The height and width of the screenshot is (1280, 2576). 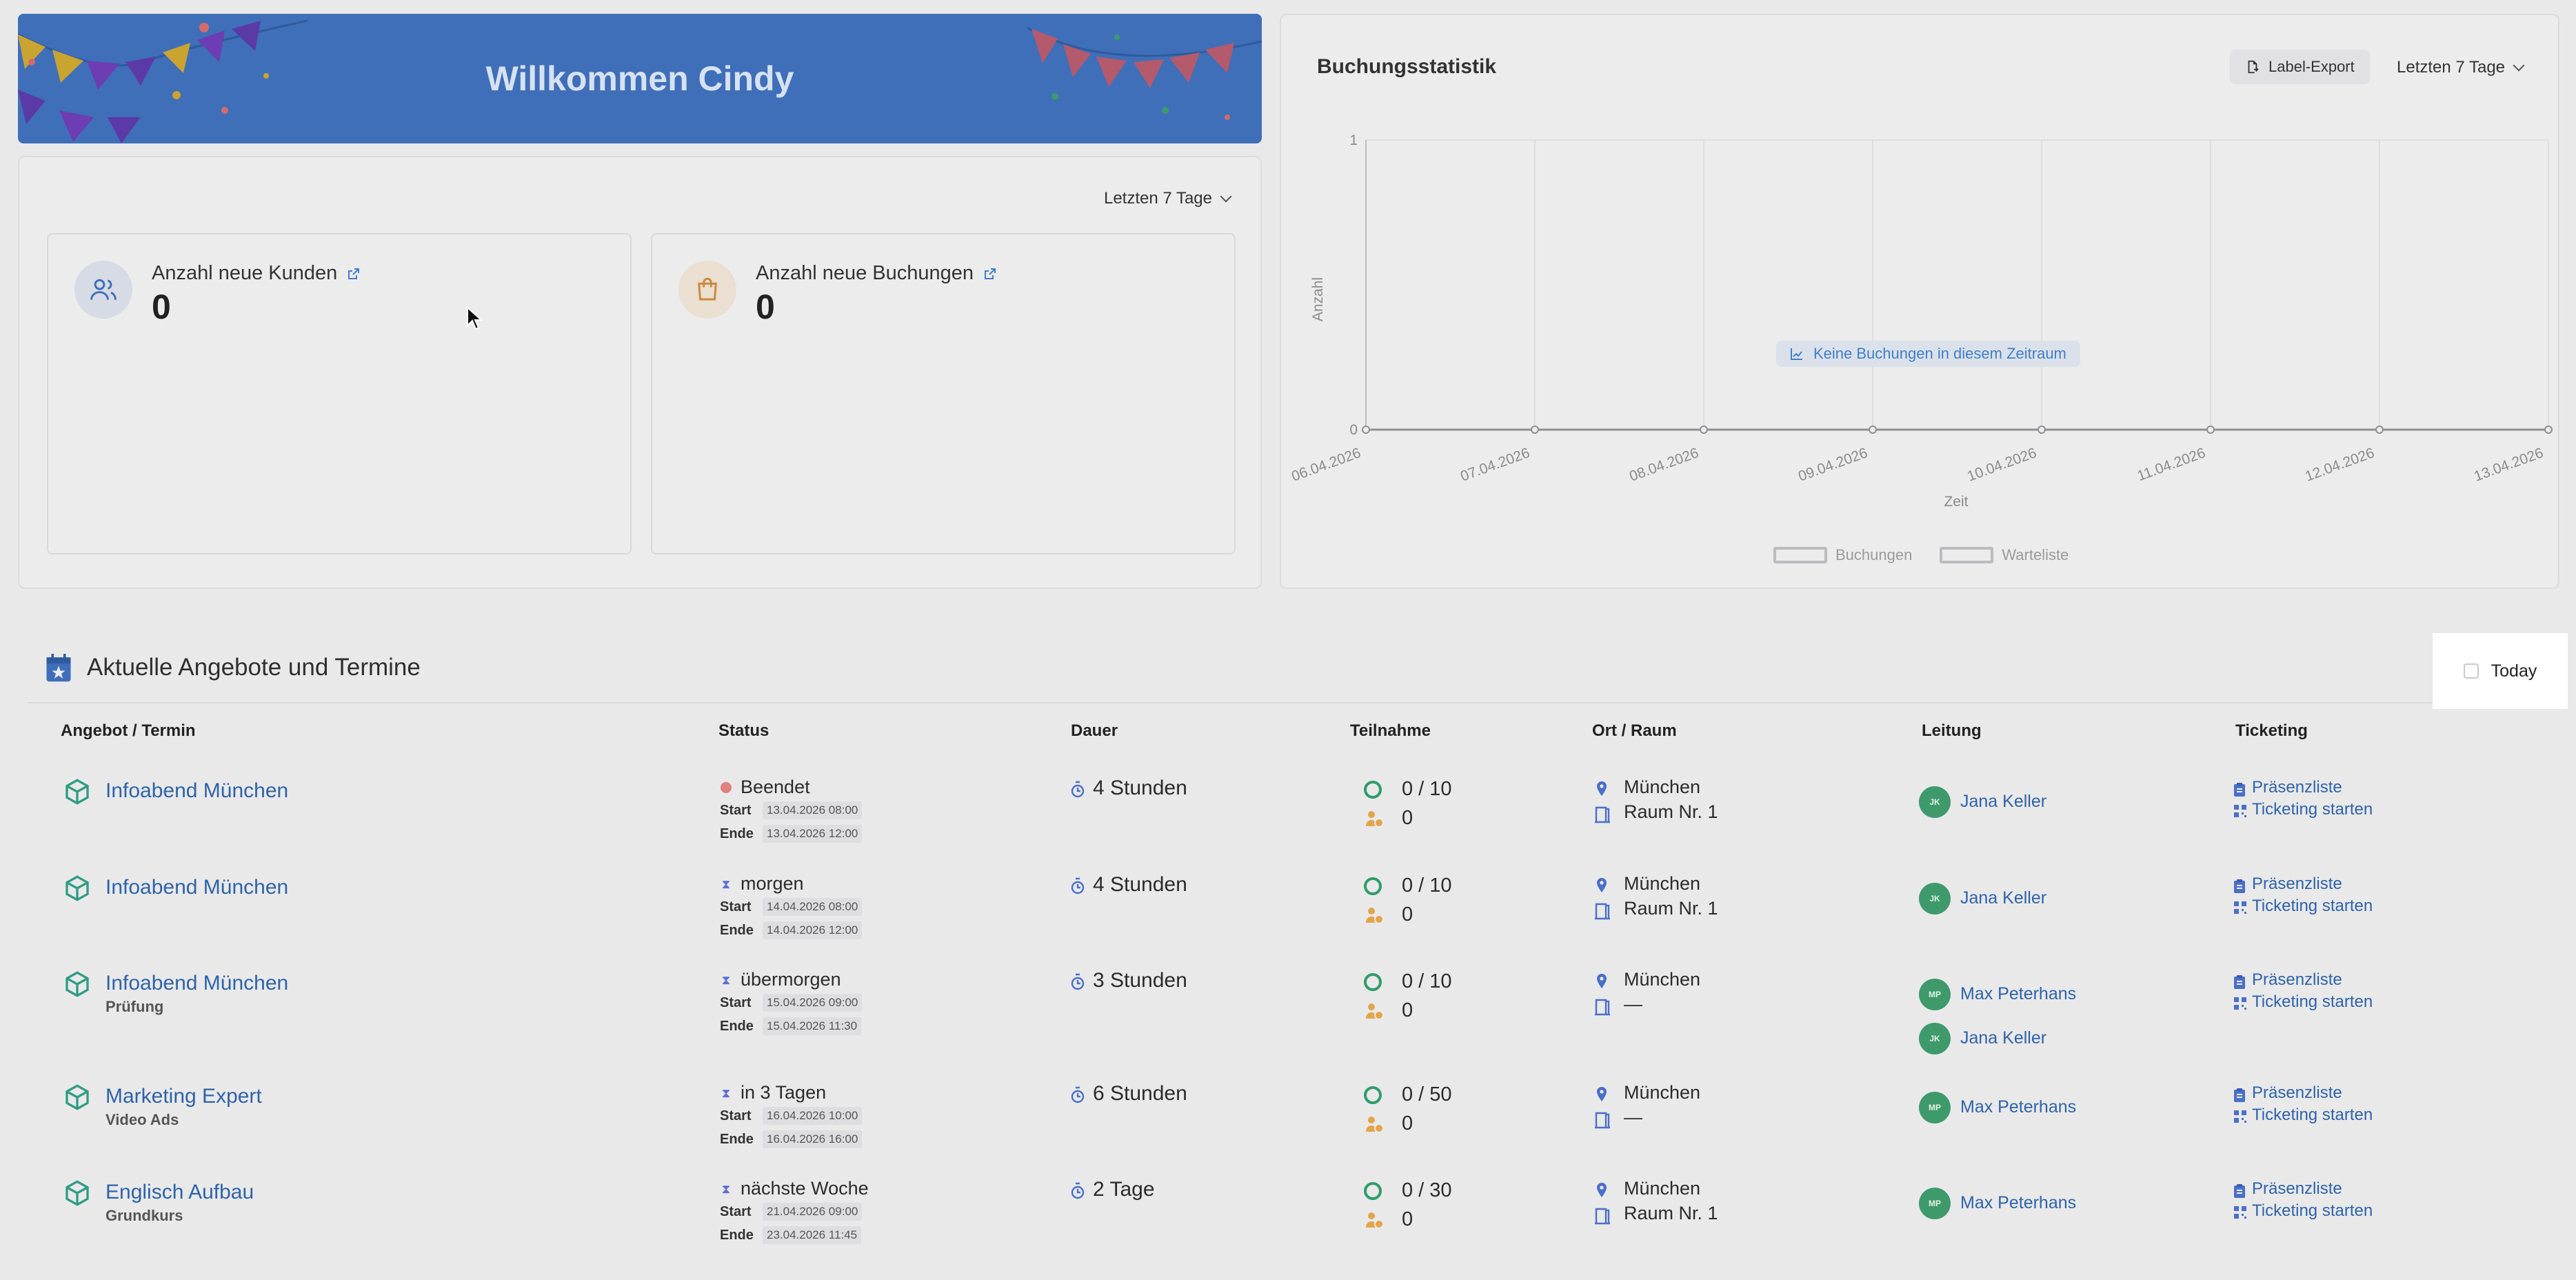 I want to click on room-text: —, so click(x=1633, y=1004).